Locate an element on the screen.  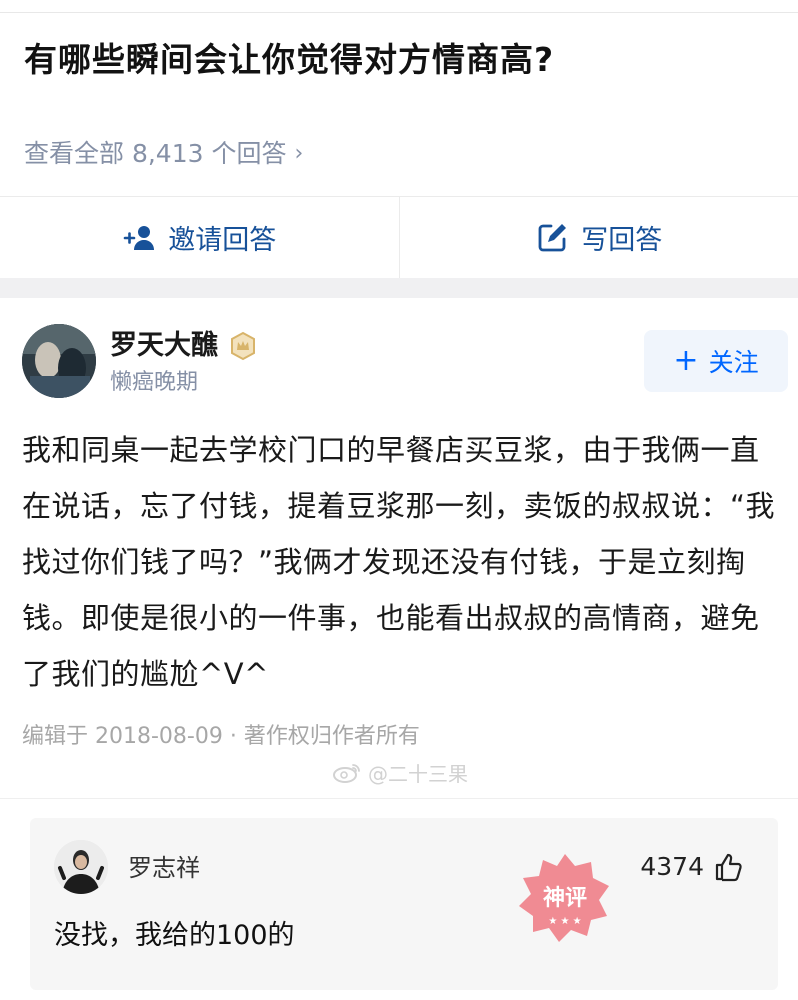
like-count-button: 4374 is located at coordinates (692, 867).